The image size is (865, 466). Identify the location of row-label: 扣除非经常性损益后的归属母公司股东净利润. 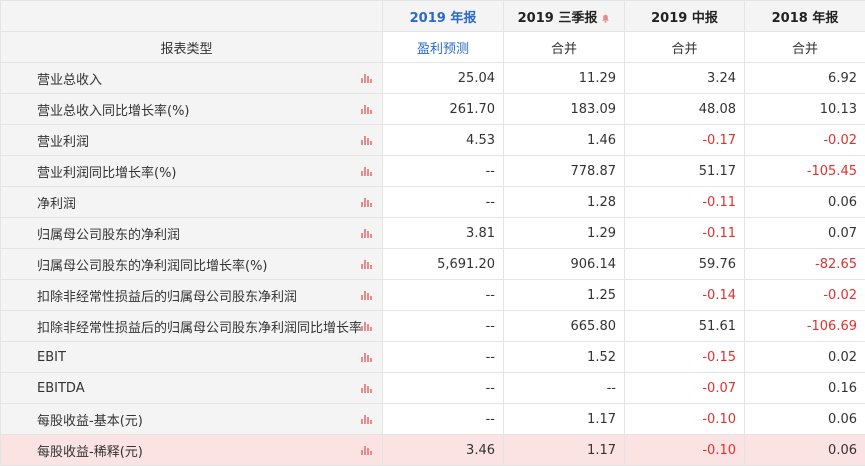
(192, 295).